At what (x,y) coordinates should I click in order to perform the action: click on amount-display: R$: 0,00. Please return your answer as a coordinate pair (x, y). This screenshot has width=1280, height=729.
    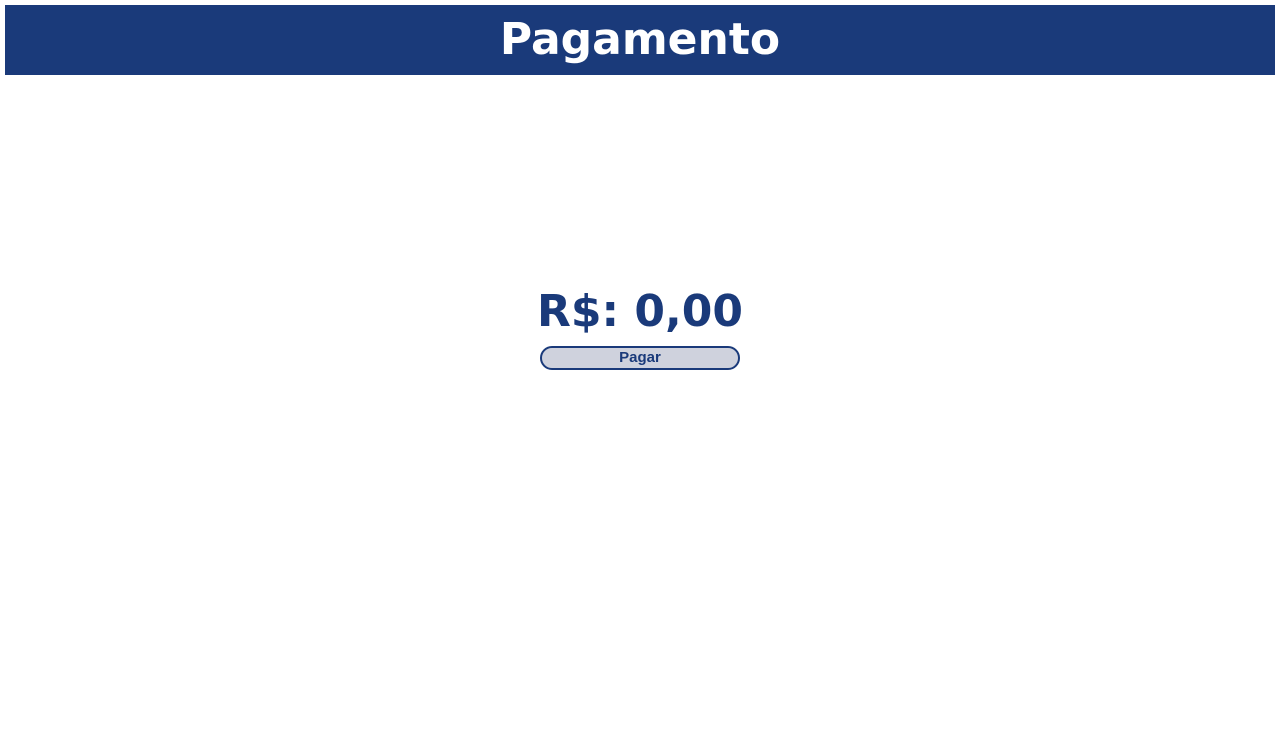
    Looking at the image, I should click on (640, 311).